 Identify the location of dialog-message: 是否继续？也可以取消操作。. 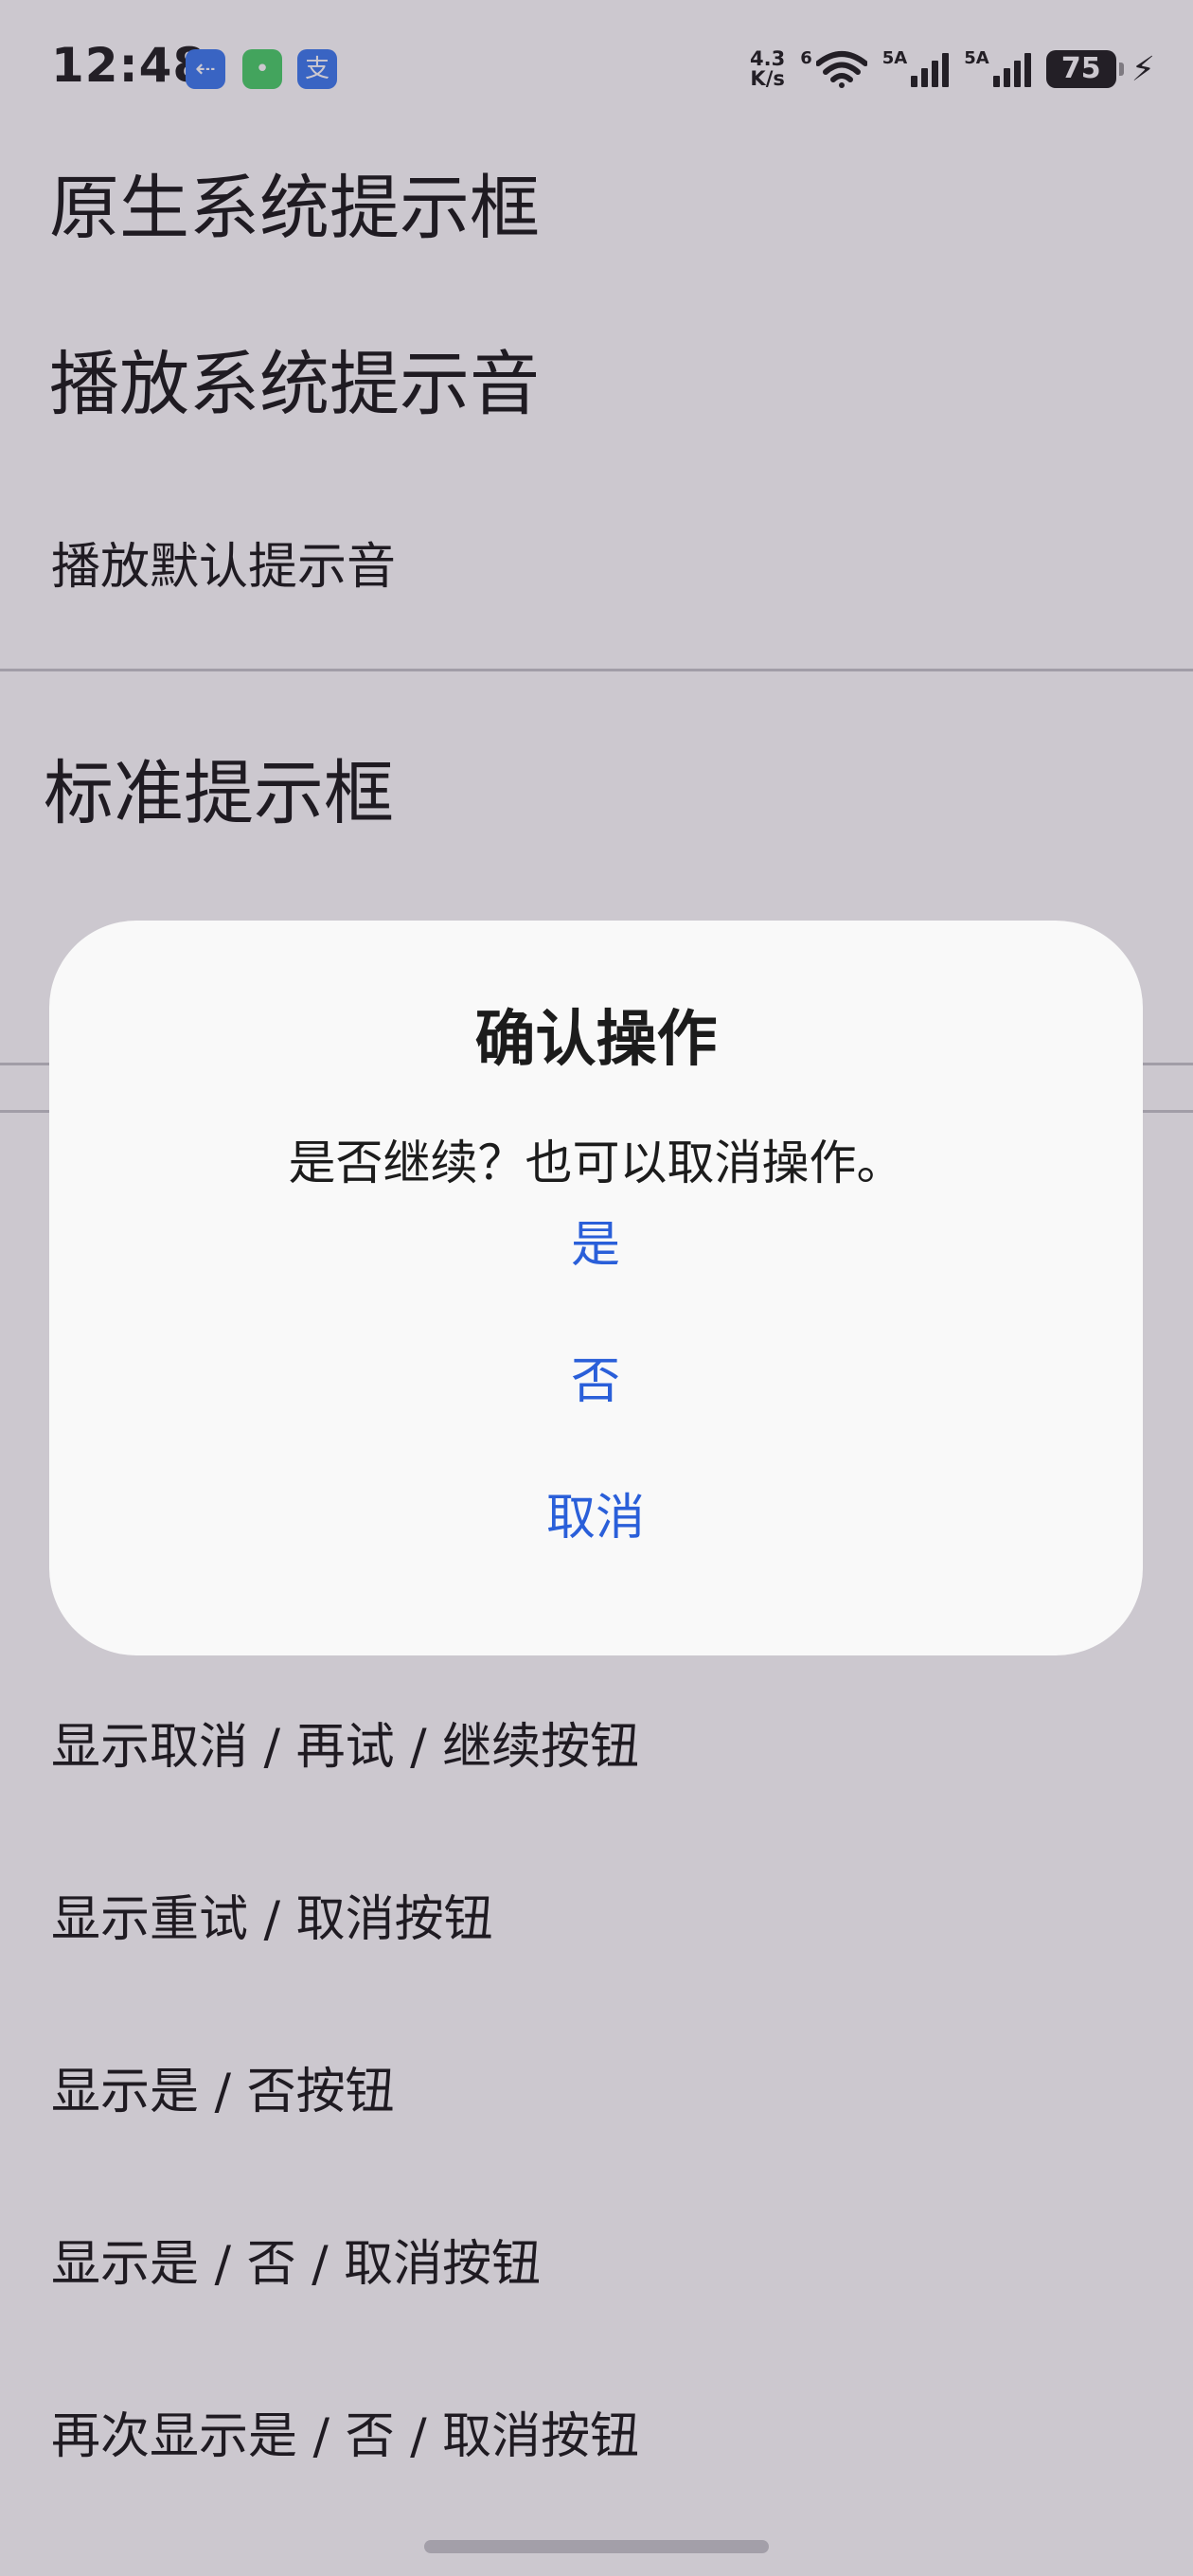
(596, 1163).